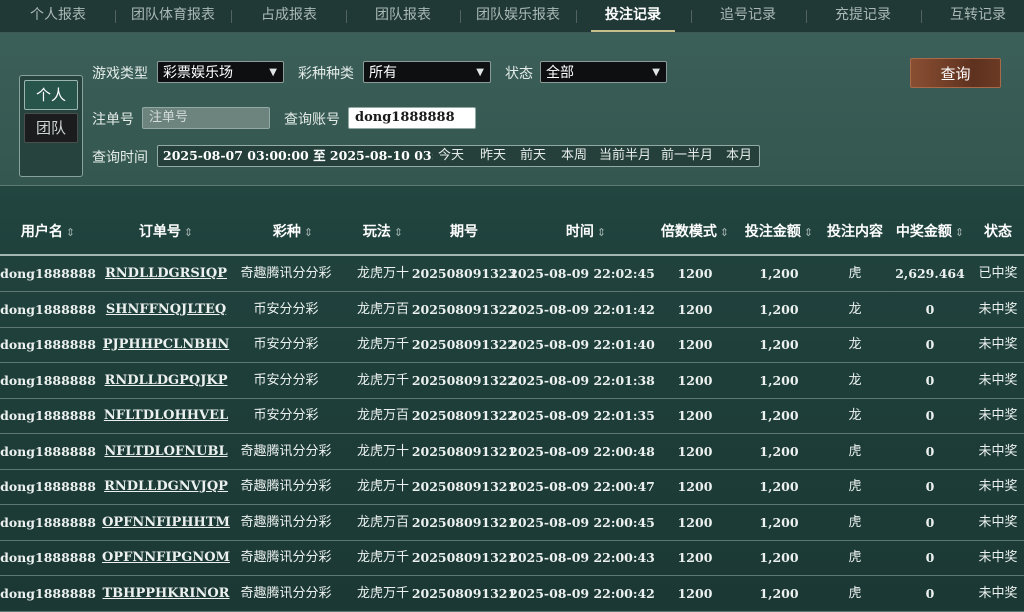  What do you see at coordinates (58, 16) in the screenshot?
I see `tab-personal-report: 个人报表` at bounding box center [58, 16].